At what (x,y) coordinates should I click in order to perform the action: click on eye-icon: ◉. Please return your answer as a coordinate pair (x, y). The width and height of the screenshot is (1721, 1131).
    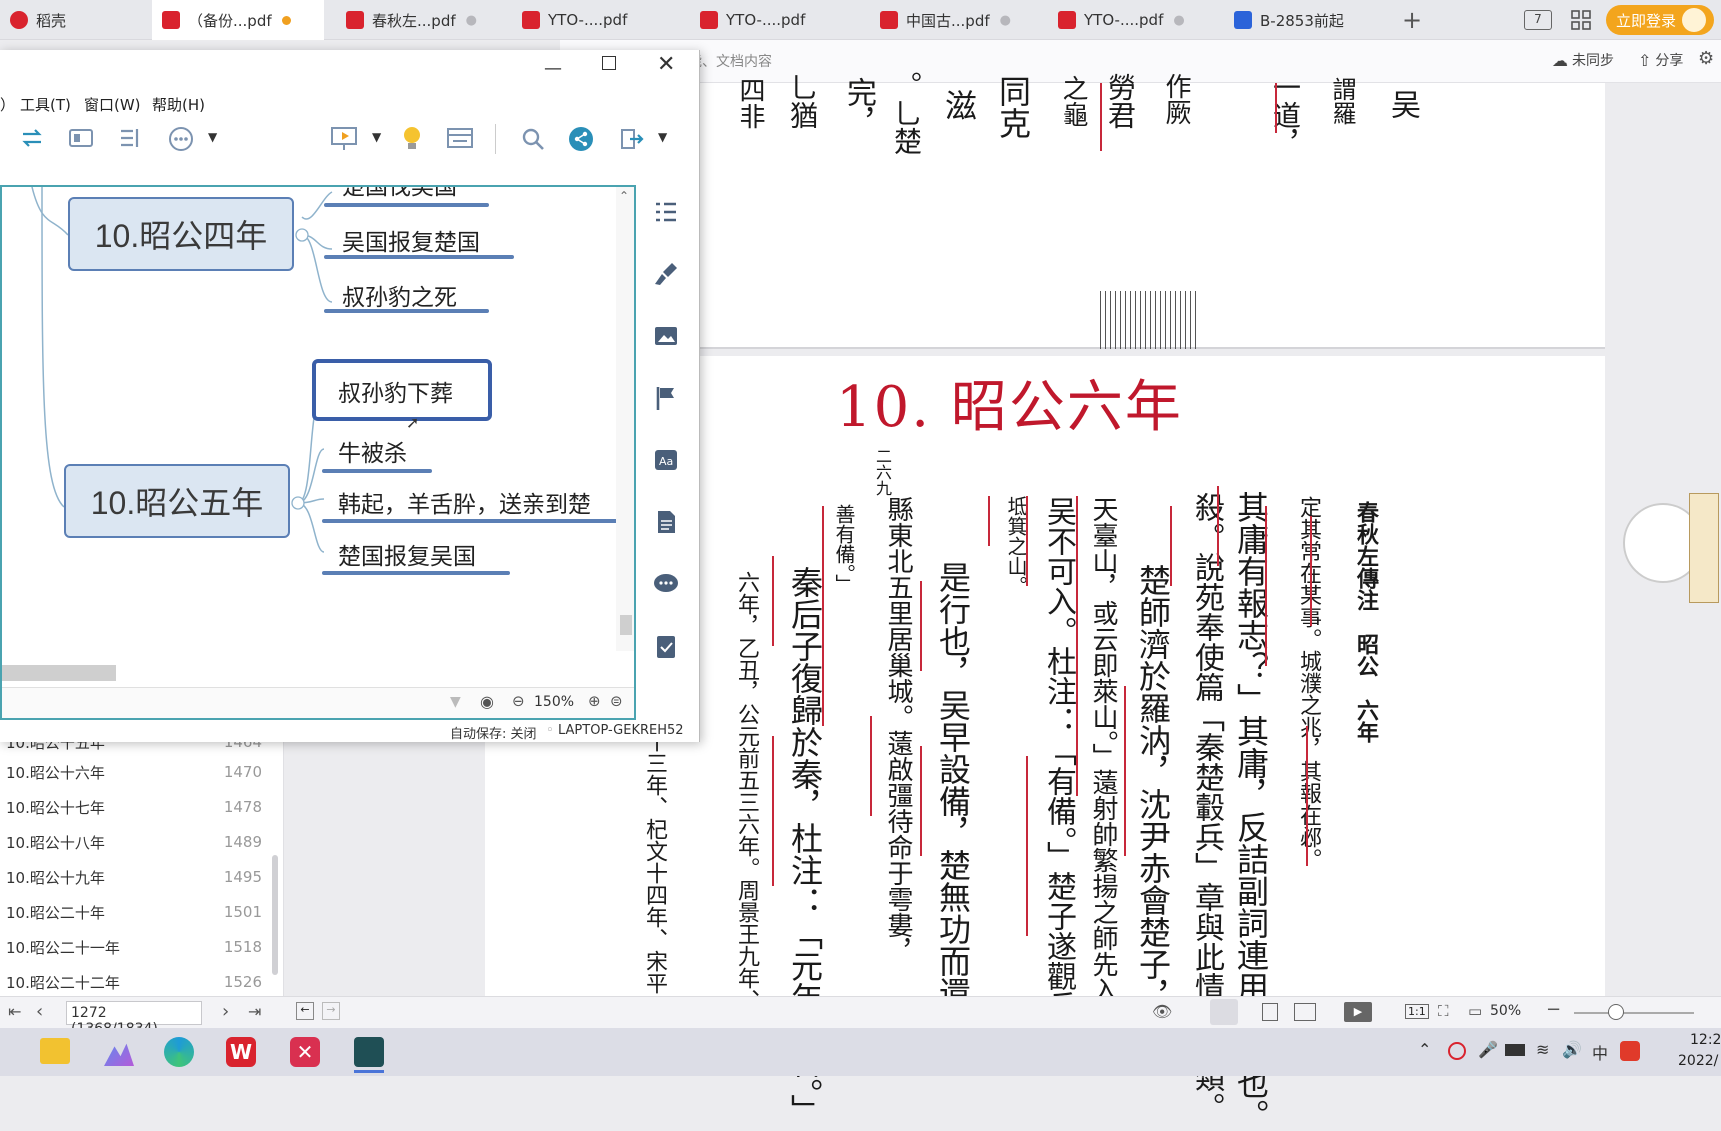
    Looking at the image, I should click on (487, 701).